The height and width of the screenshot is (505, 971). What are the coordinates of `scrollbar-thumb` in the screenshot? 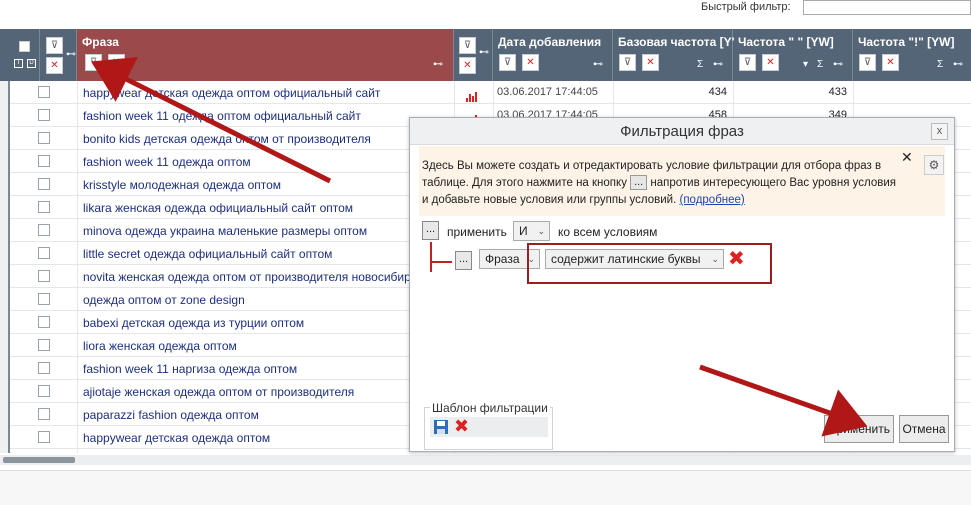 It's located at (39, 460).